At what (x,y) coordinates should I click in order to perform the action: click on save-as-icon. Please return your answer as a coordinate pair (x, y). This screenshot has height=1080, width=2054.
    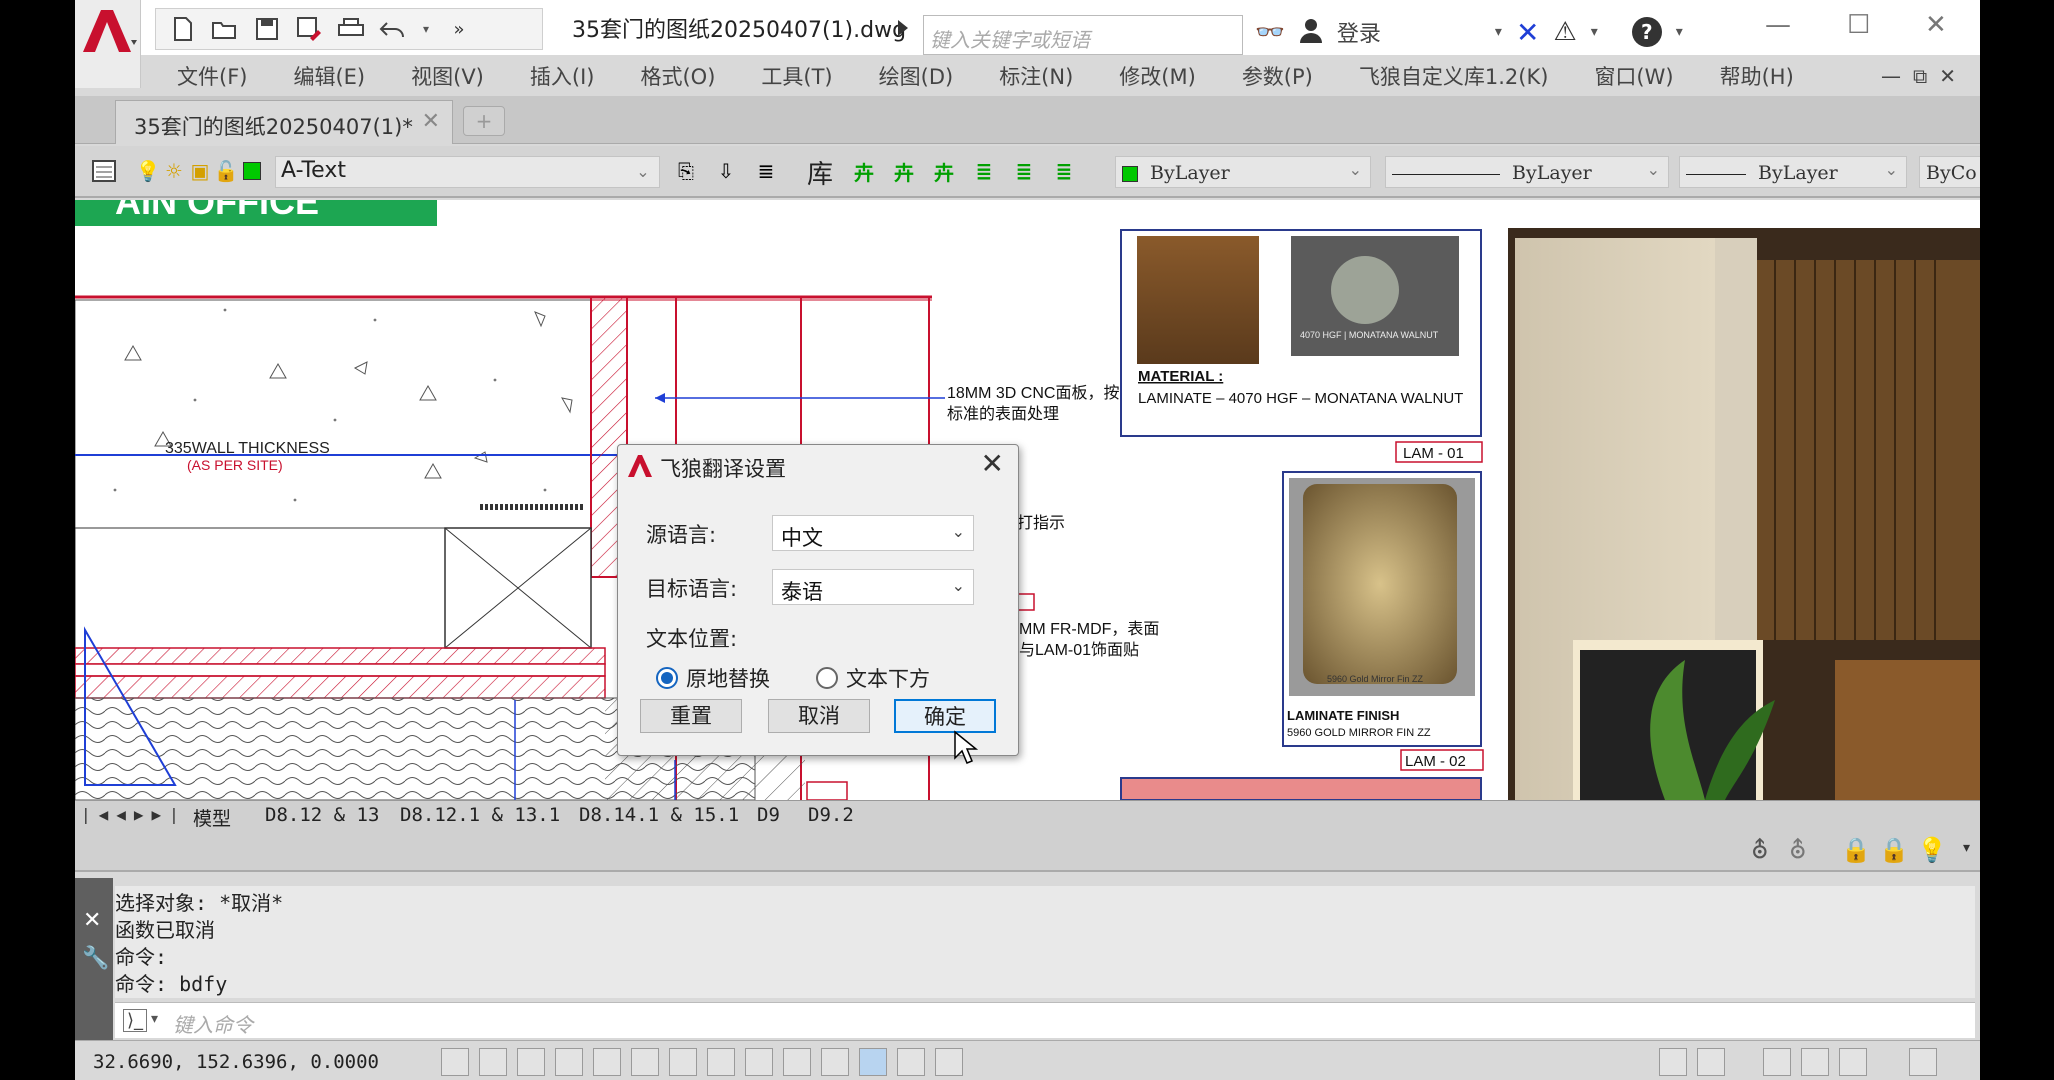
    Looking at the image, I should click on (309, 29).